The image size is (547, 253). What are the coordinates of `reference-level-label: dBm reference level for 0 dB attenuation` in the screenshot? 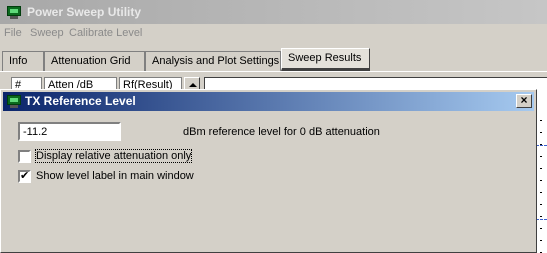 It's located at (281, 132).